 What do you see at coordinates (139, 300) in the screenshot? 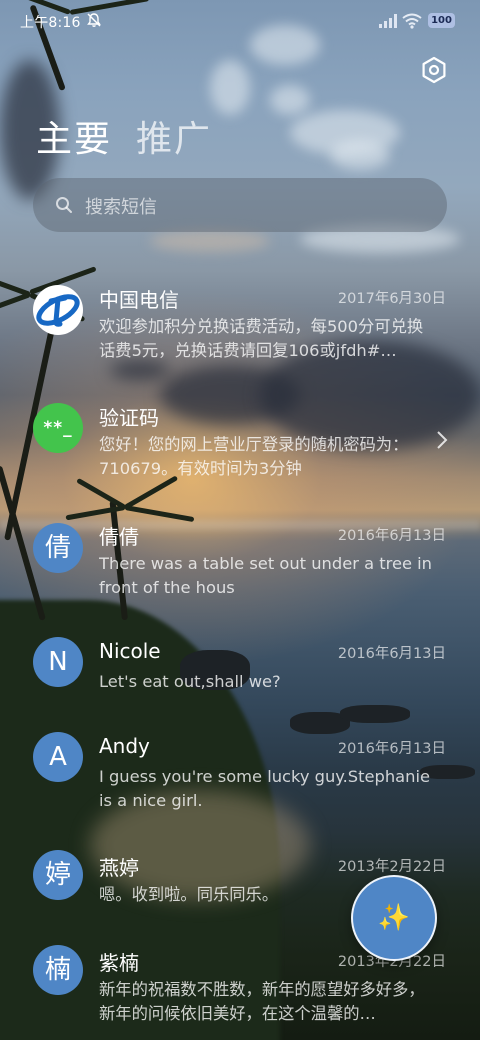
I see `contact-name: 中国电信` at bounding box center [139, 300].